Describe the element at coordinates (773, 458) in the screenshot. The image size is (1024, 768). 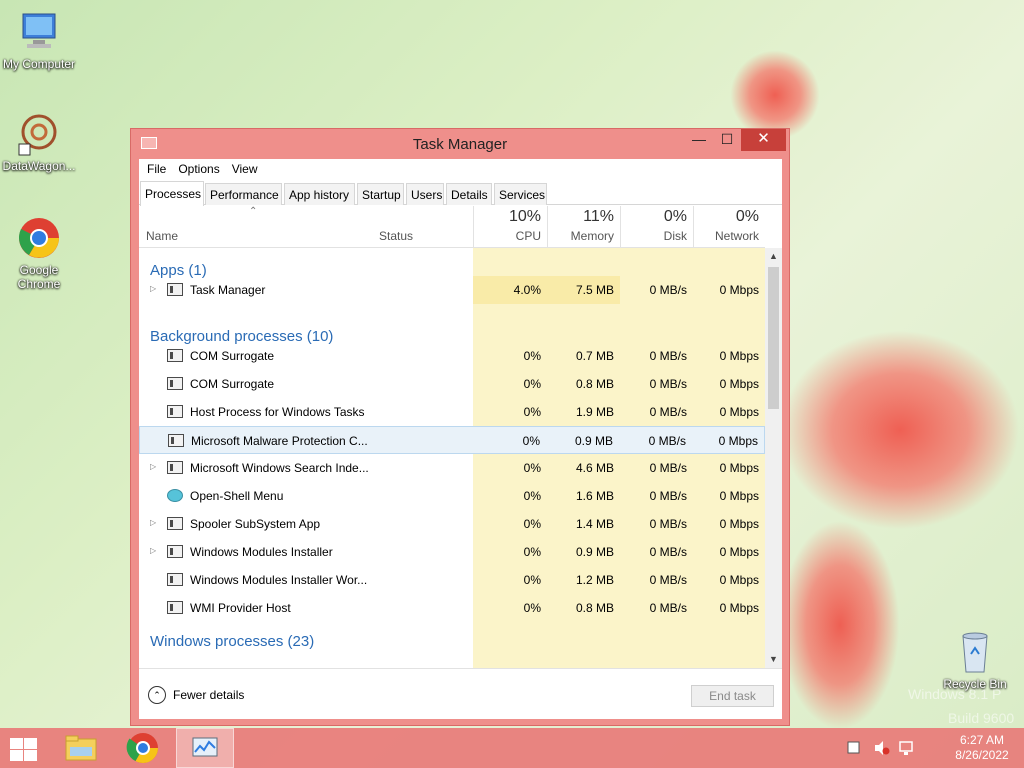
I see `vertical-scrollbar: ▲ ▼` at that location.